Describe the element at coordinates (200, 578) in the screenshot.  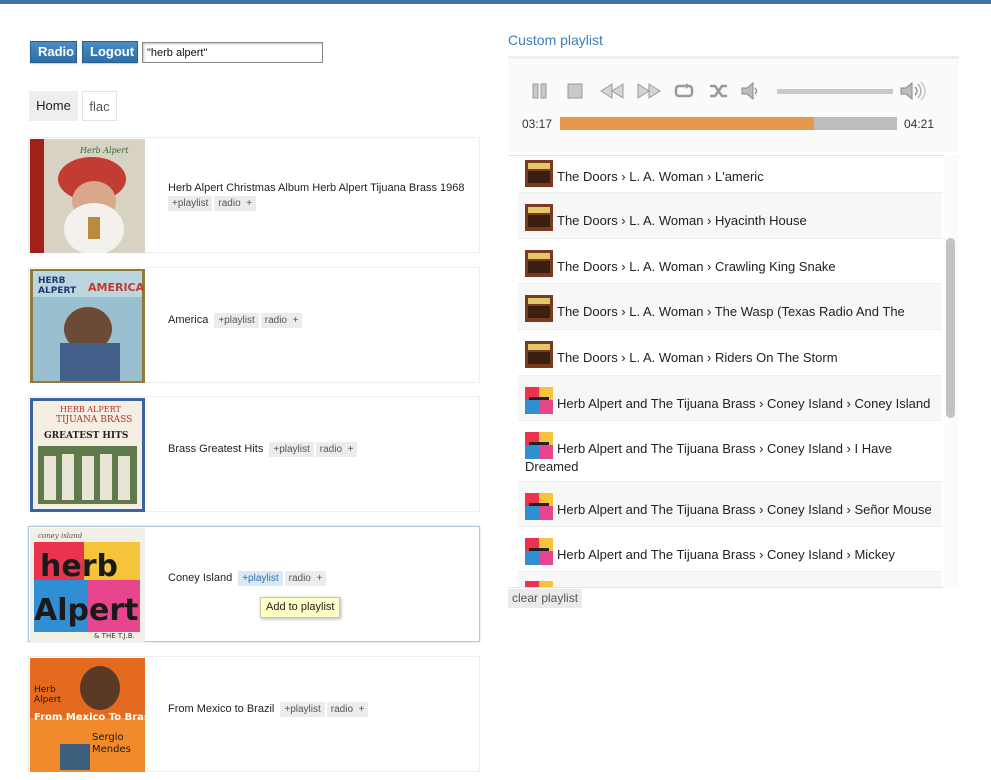
I see `album-title: Coney Island` at that location.